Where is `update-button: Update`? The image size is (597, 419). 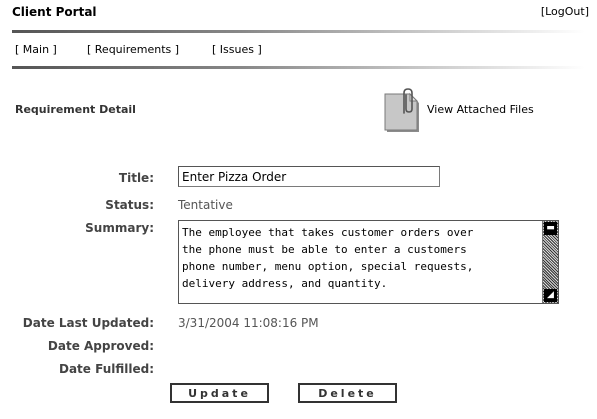 update-button: Update is located at coordinates (219, 393).